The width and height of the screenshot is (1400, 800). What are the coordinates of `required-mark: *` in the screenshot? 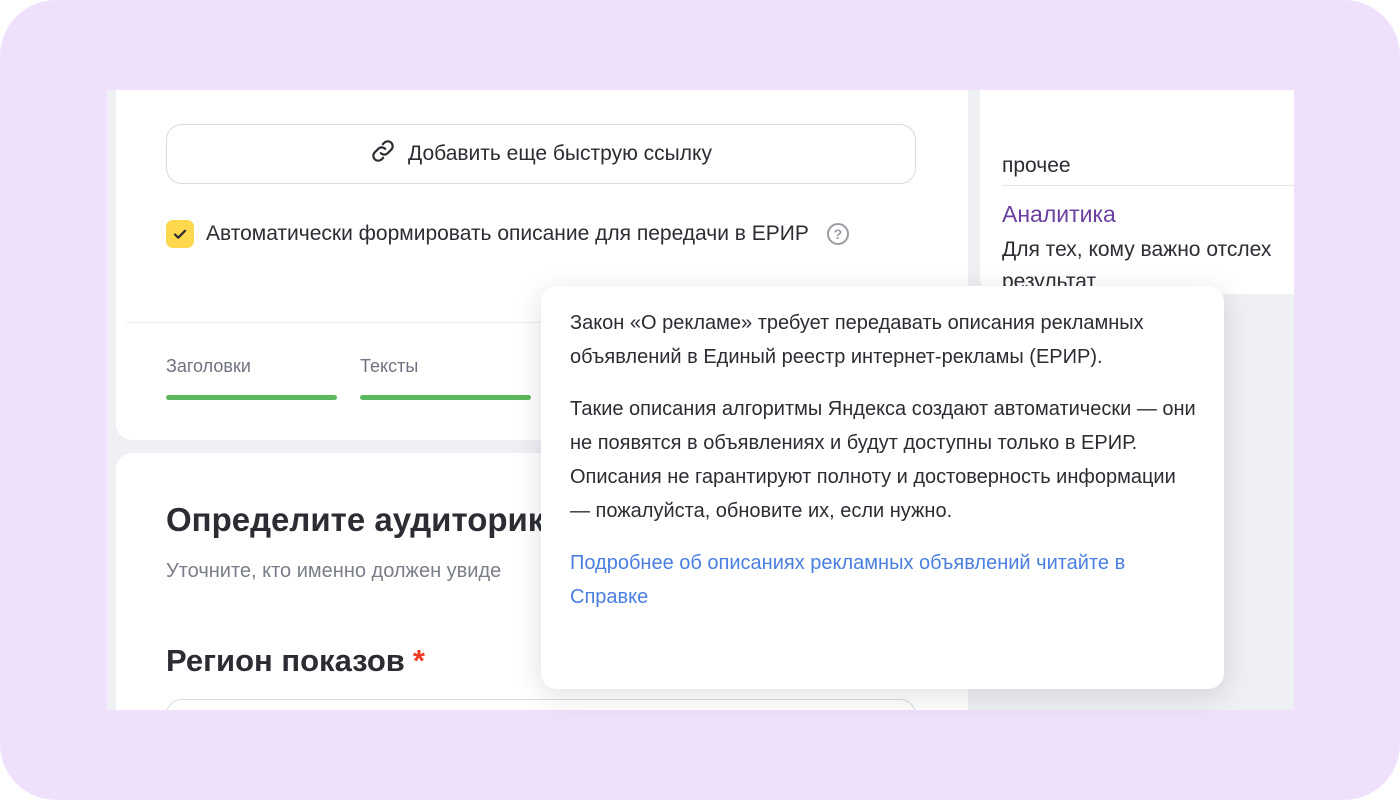 It's located at (418, 660).